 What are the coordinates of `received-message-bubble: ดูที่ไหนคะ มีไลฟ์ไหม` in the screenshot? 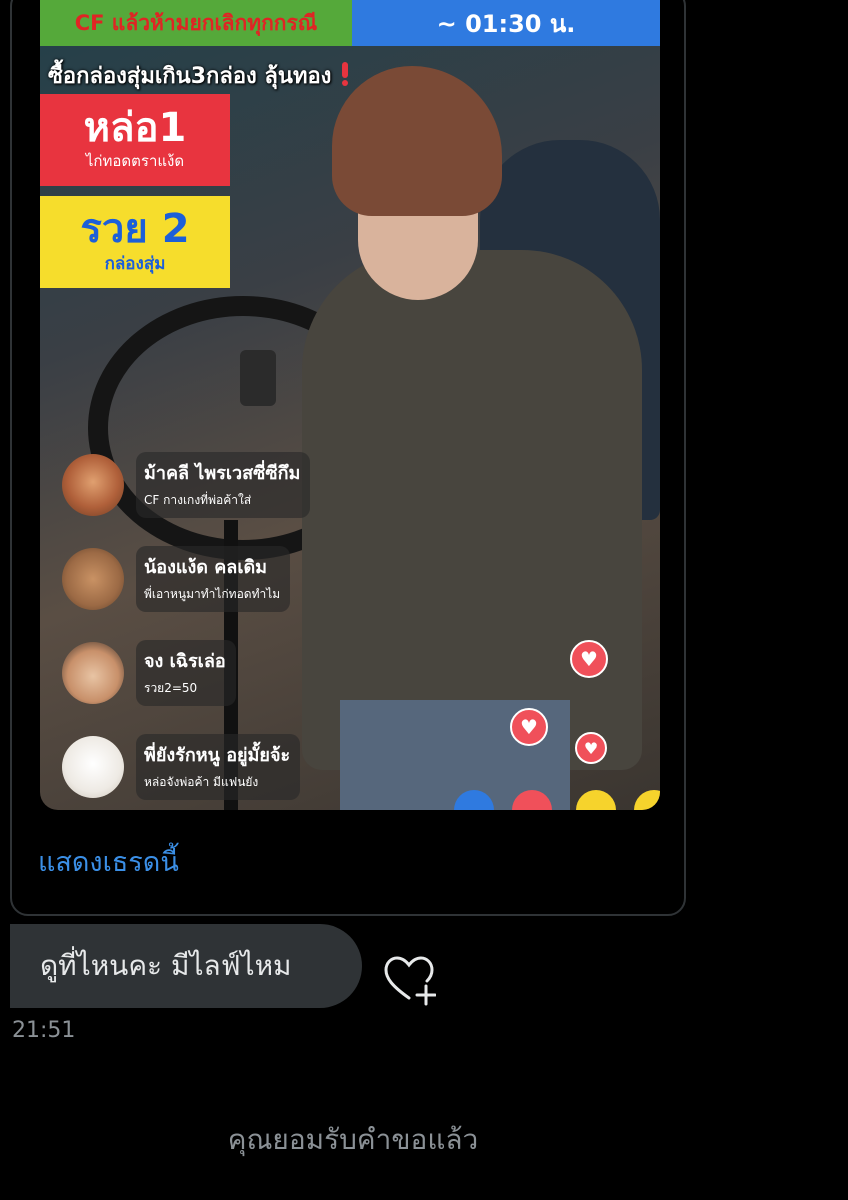 It's located at (186, 966).